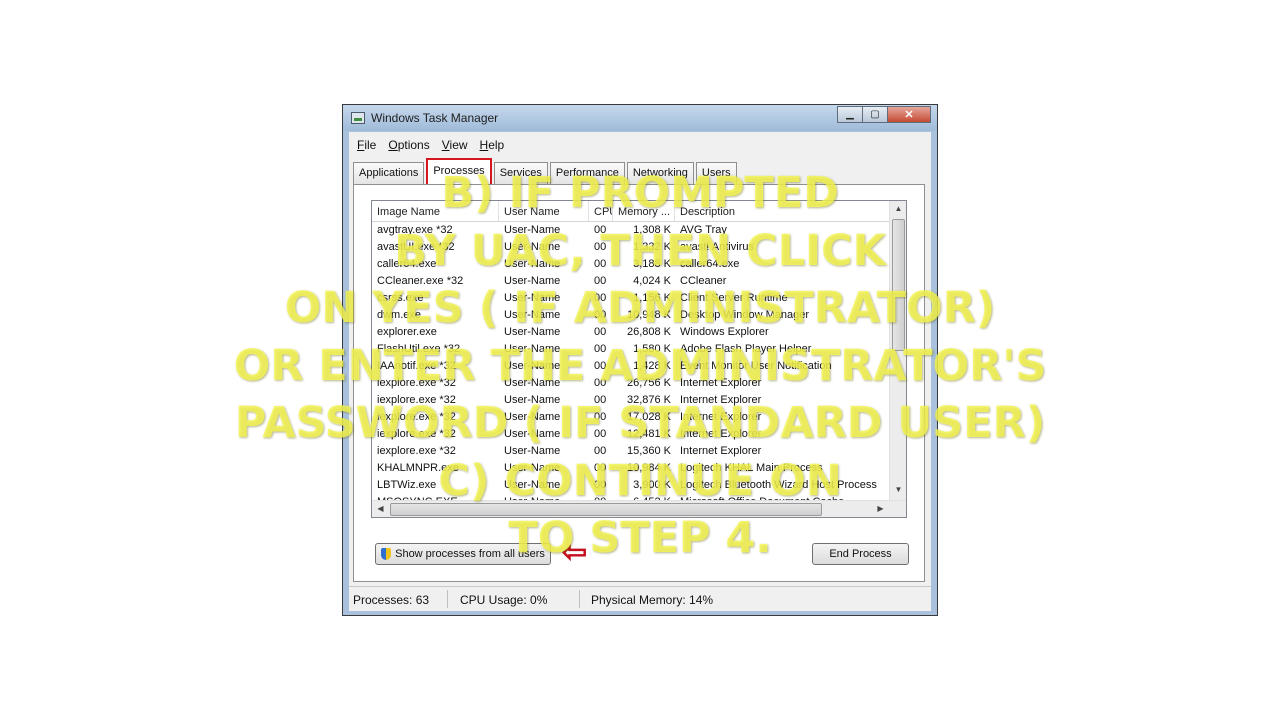 The height and width of the screenshot is (720, 1280). Describe the element at coordinates (640, 118) in the screenshot. I see `title-bar: Windows Task Manager ▁ ▢ ✕` at that location.